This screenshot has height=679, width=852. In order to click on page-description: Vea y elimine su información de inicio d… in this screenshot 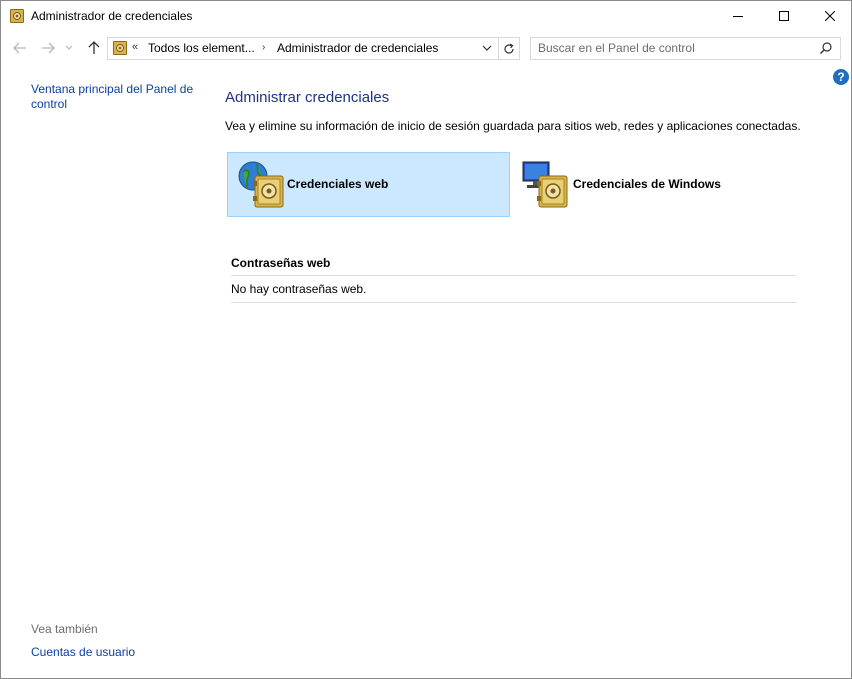, I will do `click(513, 126)`.